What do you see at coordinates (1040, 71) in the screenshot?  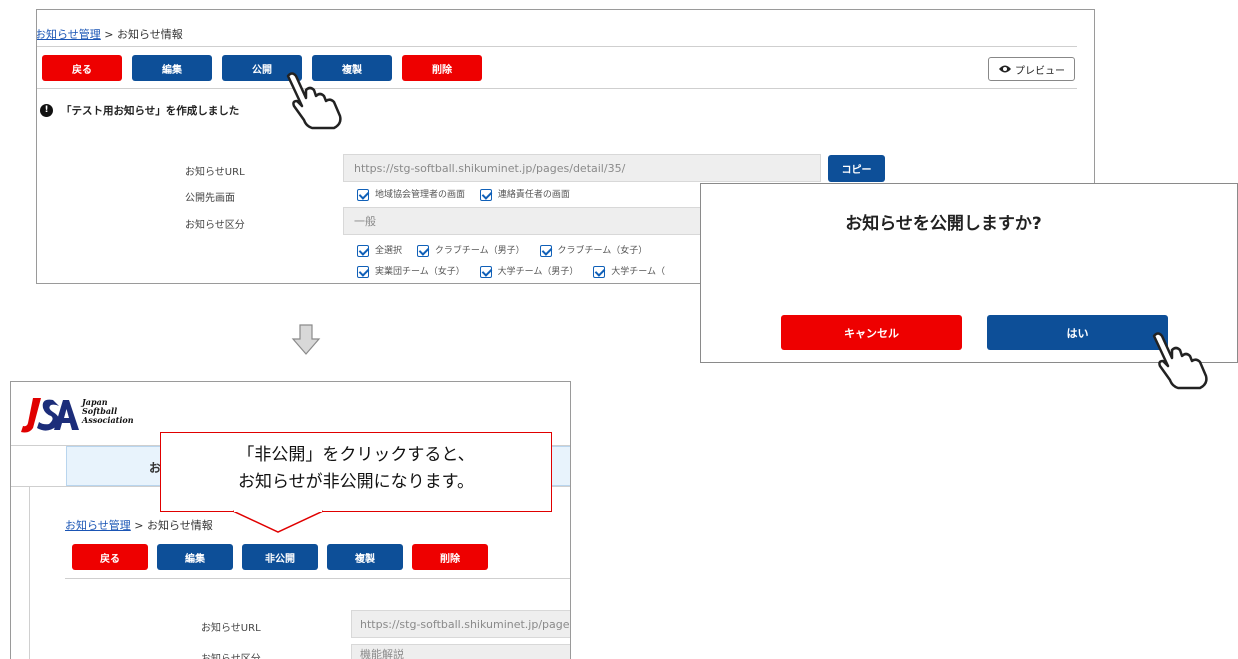 I see `preview-label: プレビュー` at bounding box center [1040, 71].